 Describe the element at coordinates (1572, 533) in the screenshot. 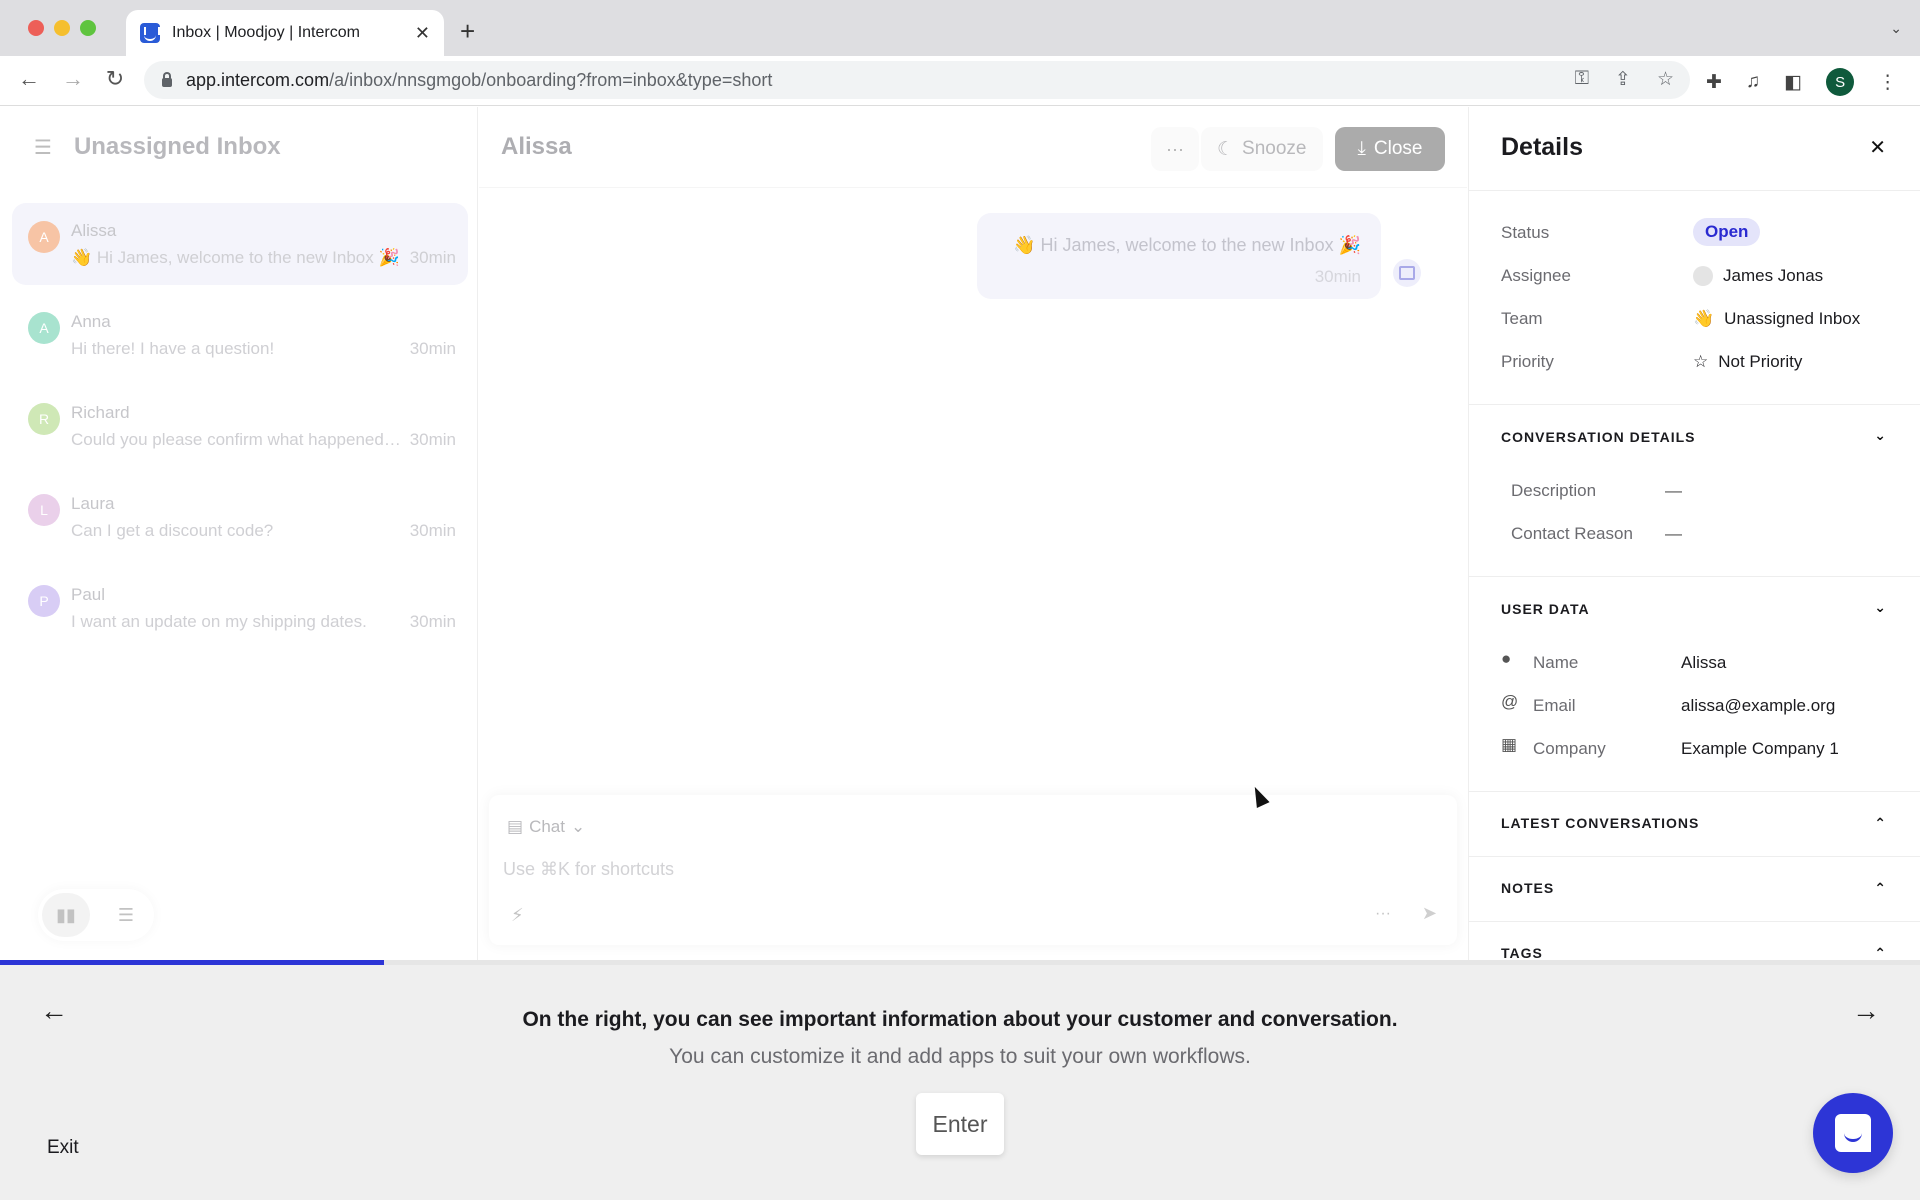

I see `contact-reason-label: Contact Reason` at that location.